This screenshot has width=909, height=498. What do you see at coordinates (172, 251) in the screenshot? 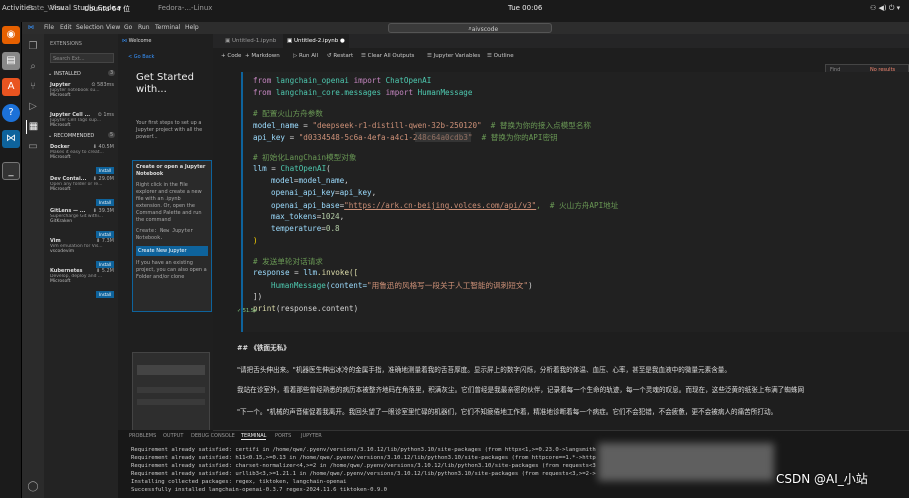
I see `create-new-jupyter-button: Create New Jupyter` at bounding box center [172, 251].